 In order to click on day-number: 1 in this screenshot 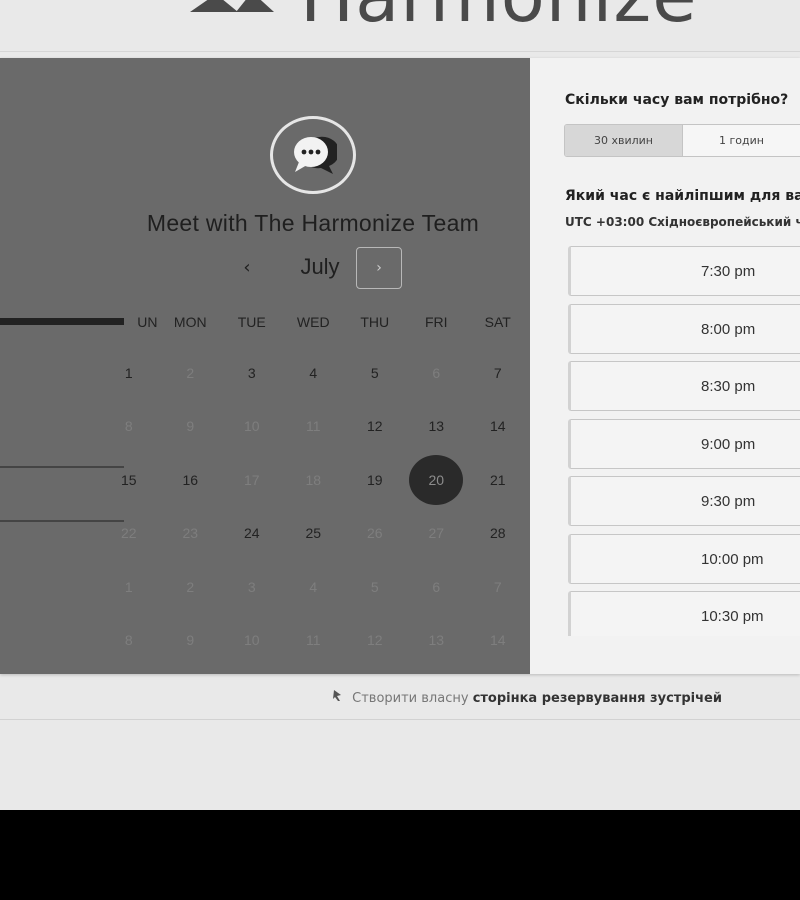, I will do `click(128, 372)`.